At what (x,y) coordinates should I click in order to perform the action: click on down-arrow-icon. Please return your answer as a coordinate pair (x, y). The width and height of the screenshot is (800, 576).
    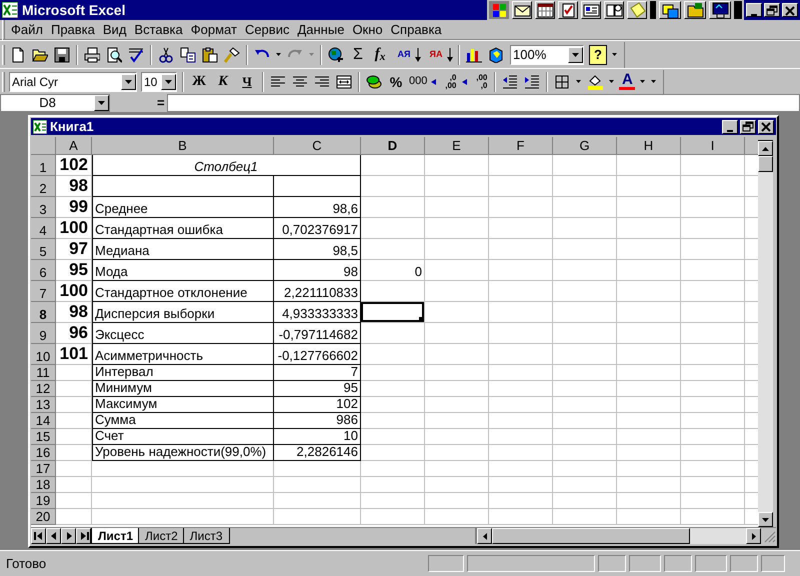
    Looking at the image, I should click on (765, 520).